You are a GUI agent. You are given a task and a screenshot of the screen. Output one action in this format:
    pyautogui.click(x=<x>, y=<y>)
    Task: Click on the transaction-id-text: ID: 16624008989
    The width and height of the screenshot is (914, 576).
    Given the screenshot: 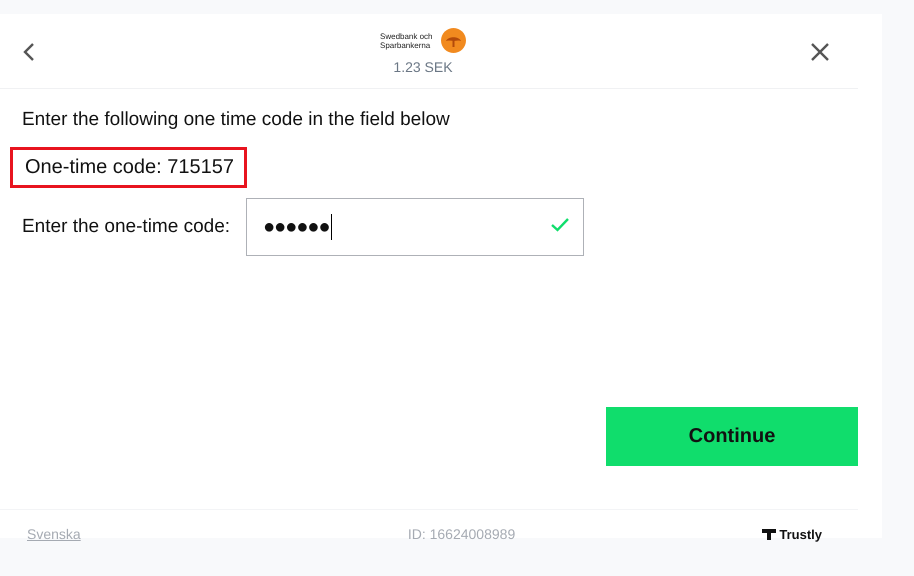 What is the action you would take?
    pyautogui.click(x=462, y=534)
    